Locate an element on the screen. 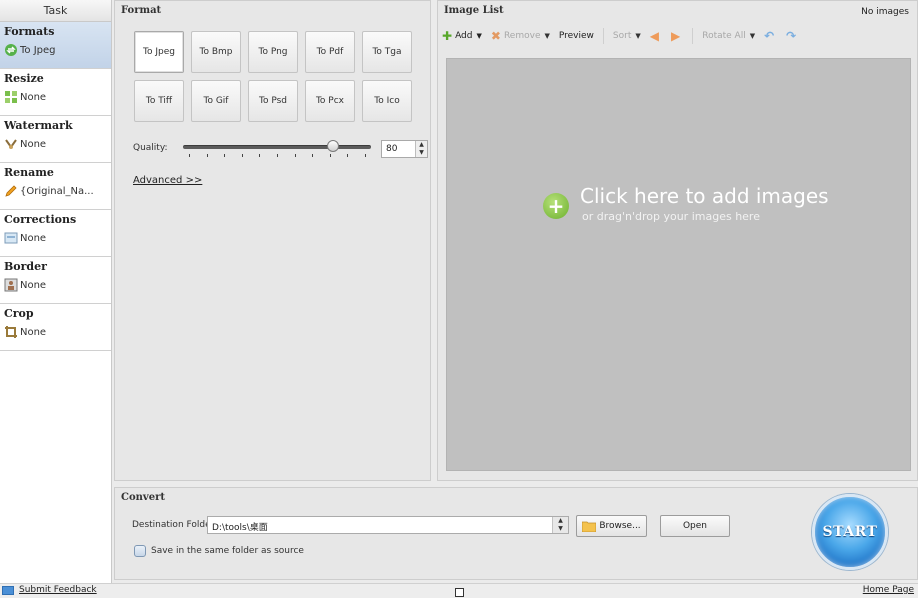 This screenshot has width=918, height=598. pencil-icon is located at coordinates (11, 191).